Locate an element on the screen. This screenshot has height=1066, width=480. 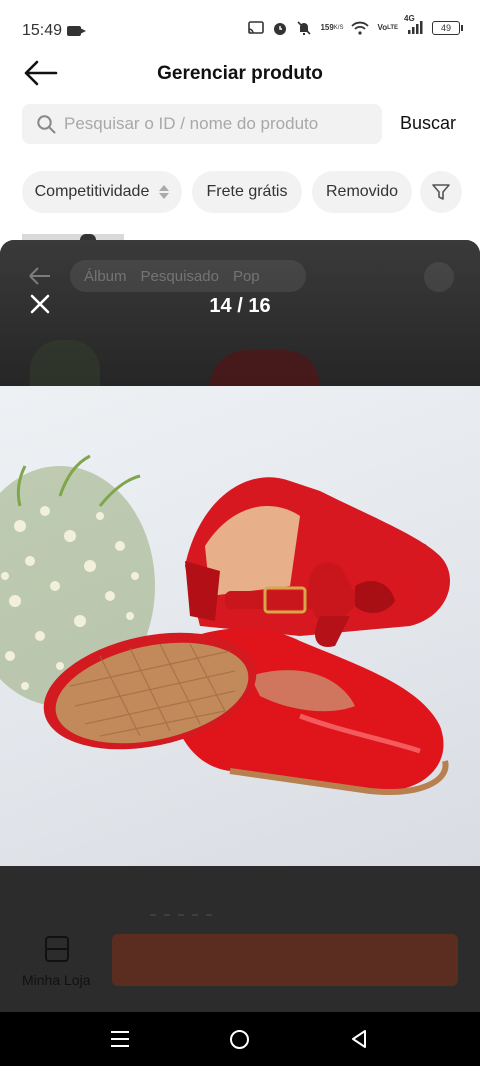
search-icon is located at coordinates (46, 124).